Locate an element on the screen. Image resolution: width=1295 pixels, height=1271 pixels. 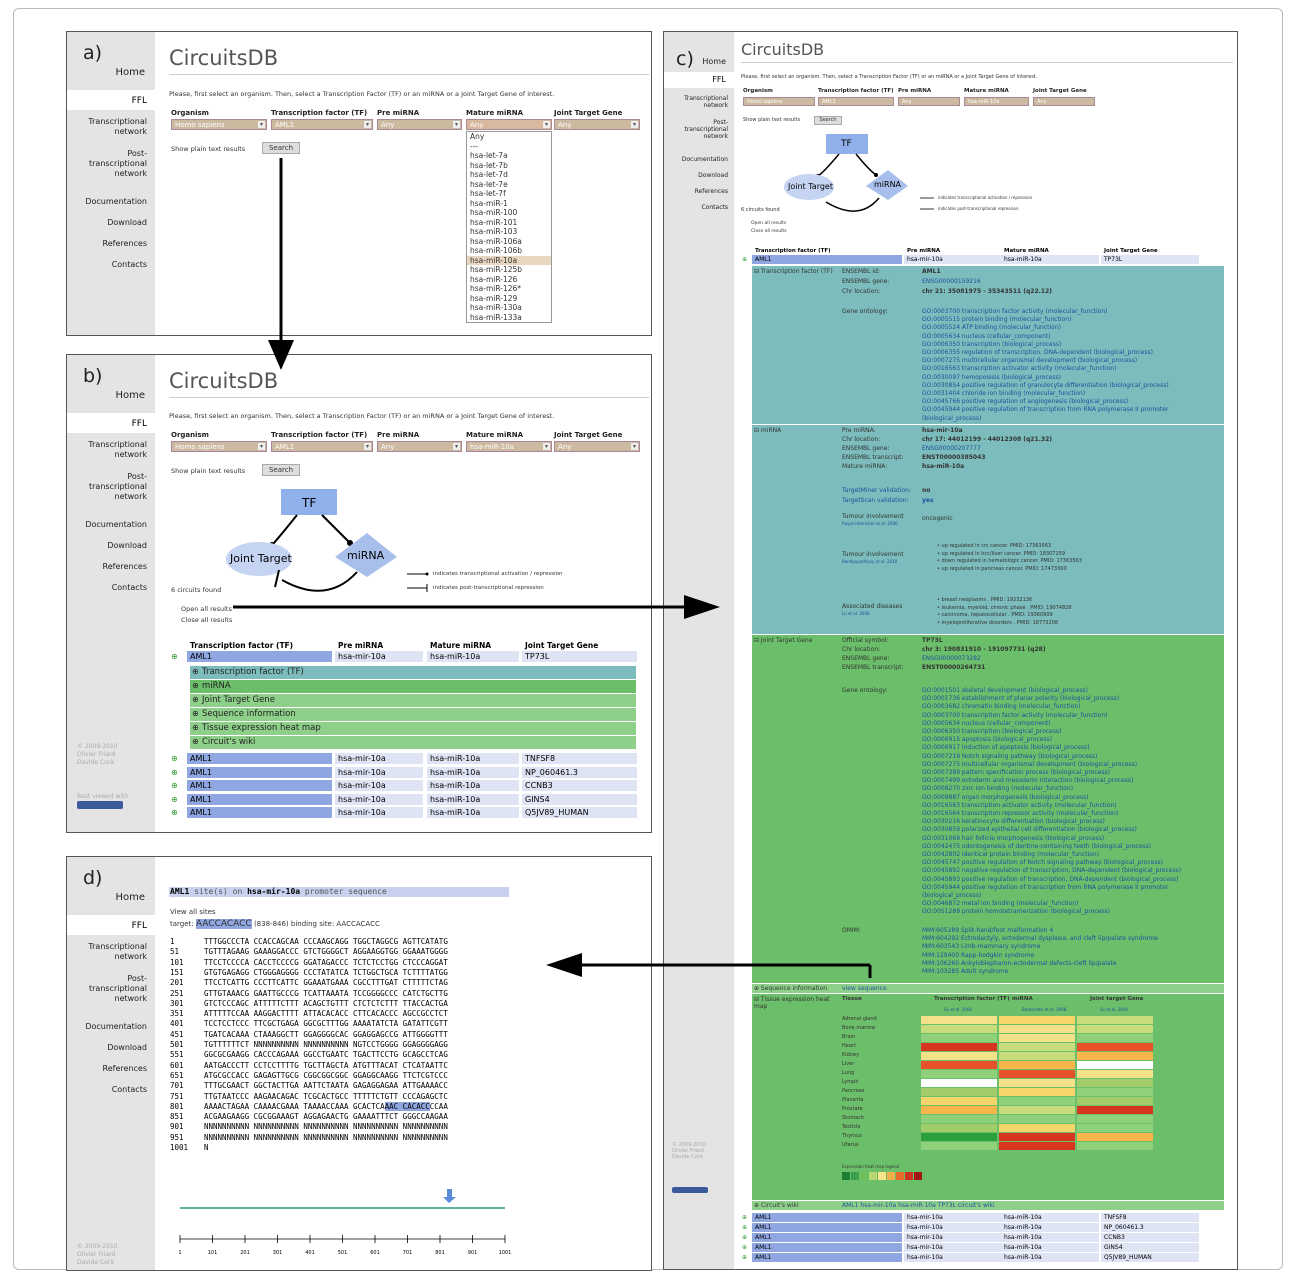
dropdown-option: hsa-miR-106b is located at coordinates (509, 251).